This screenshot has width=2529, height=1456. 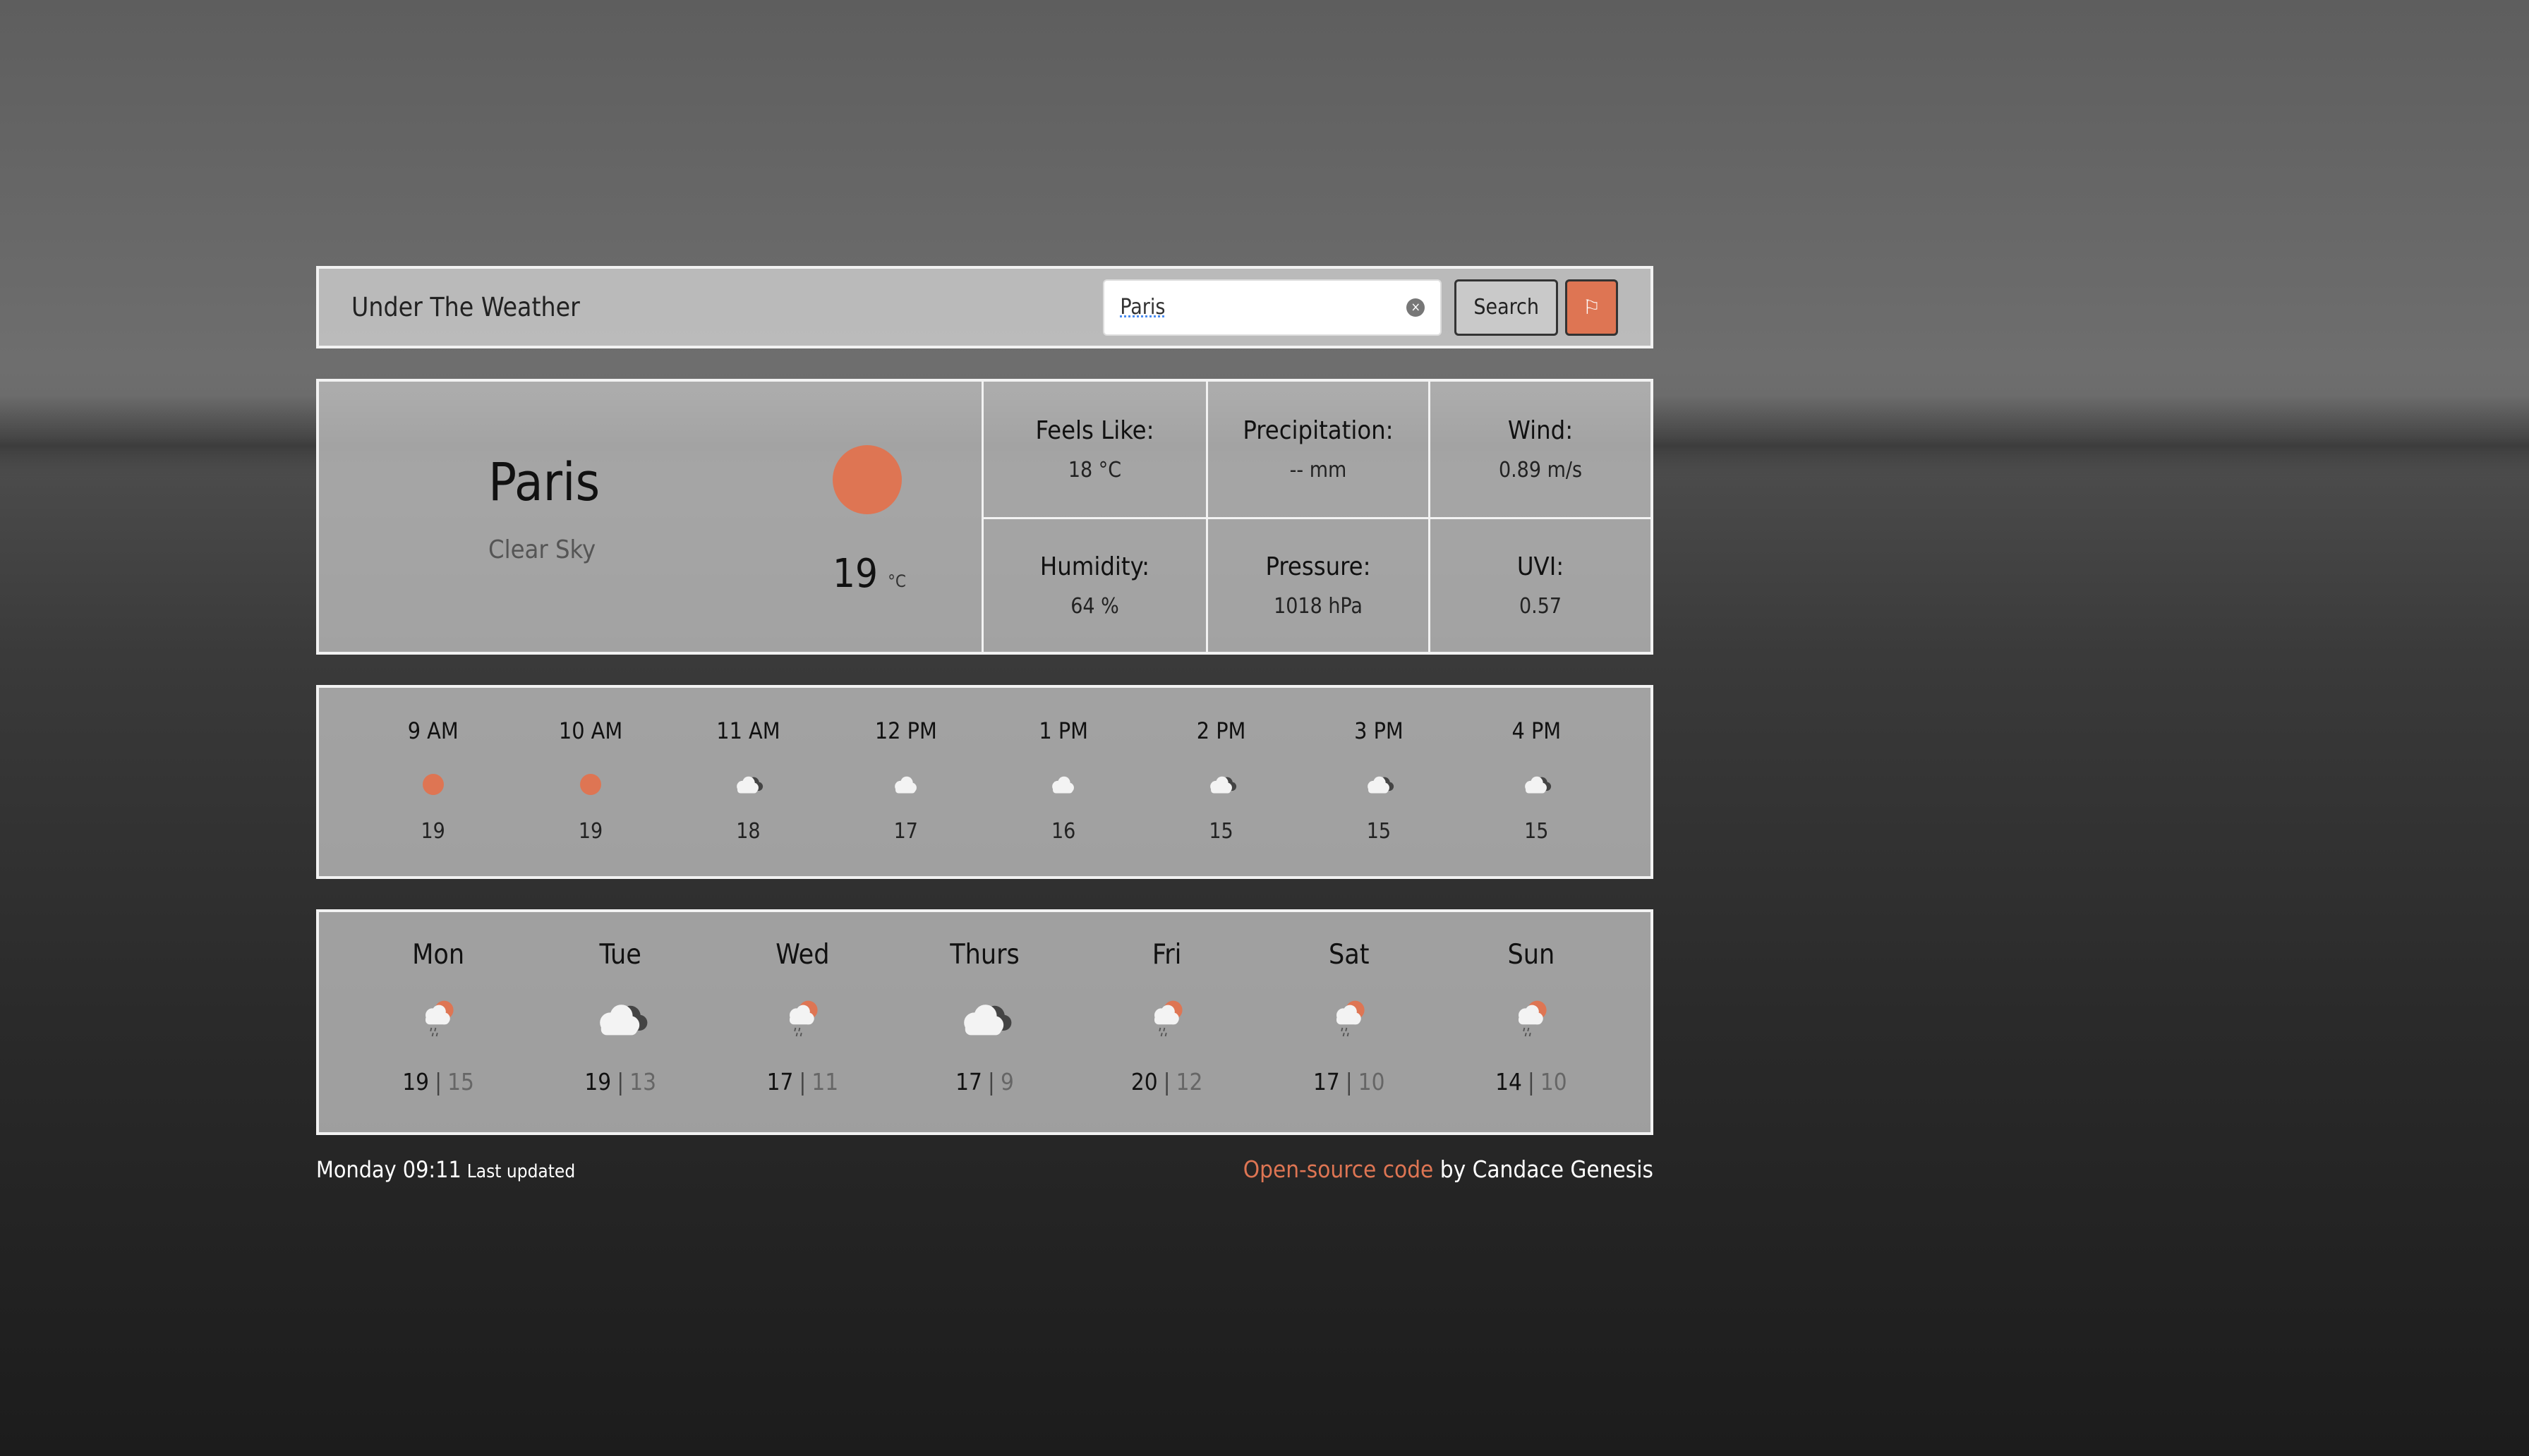 What do you see at coordinates (1536, 782) in the screenshot?
I see `hourly-item: 4 PM 15` at bounding box center [1536, 782].